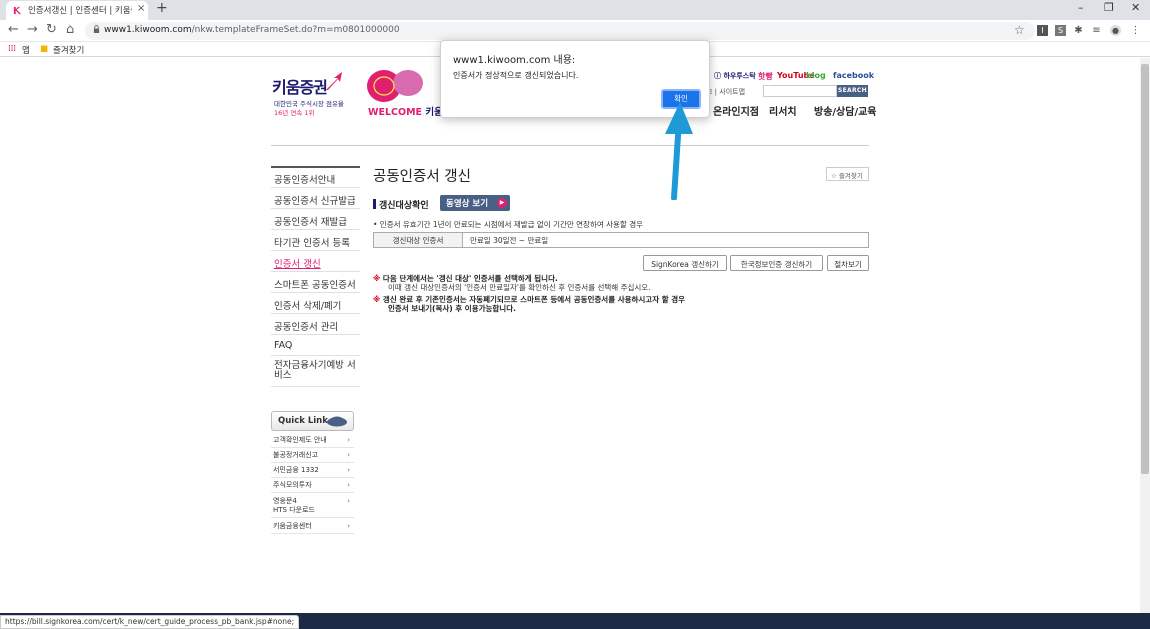  What do you see at coordinates (516, 75) in the screenshot?
I see `dialog-message: 인증서가 정상적으로 갱신되었습니다.` at bounding box center [516, 75].